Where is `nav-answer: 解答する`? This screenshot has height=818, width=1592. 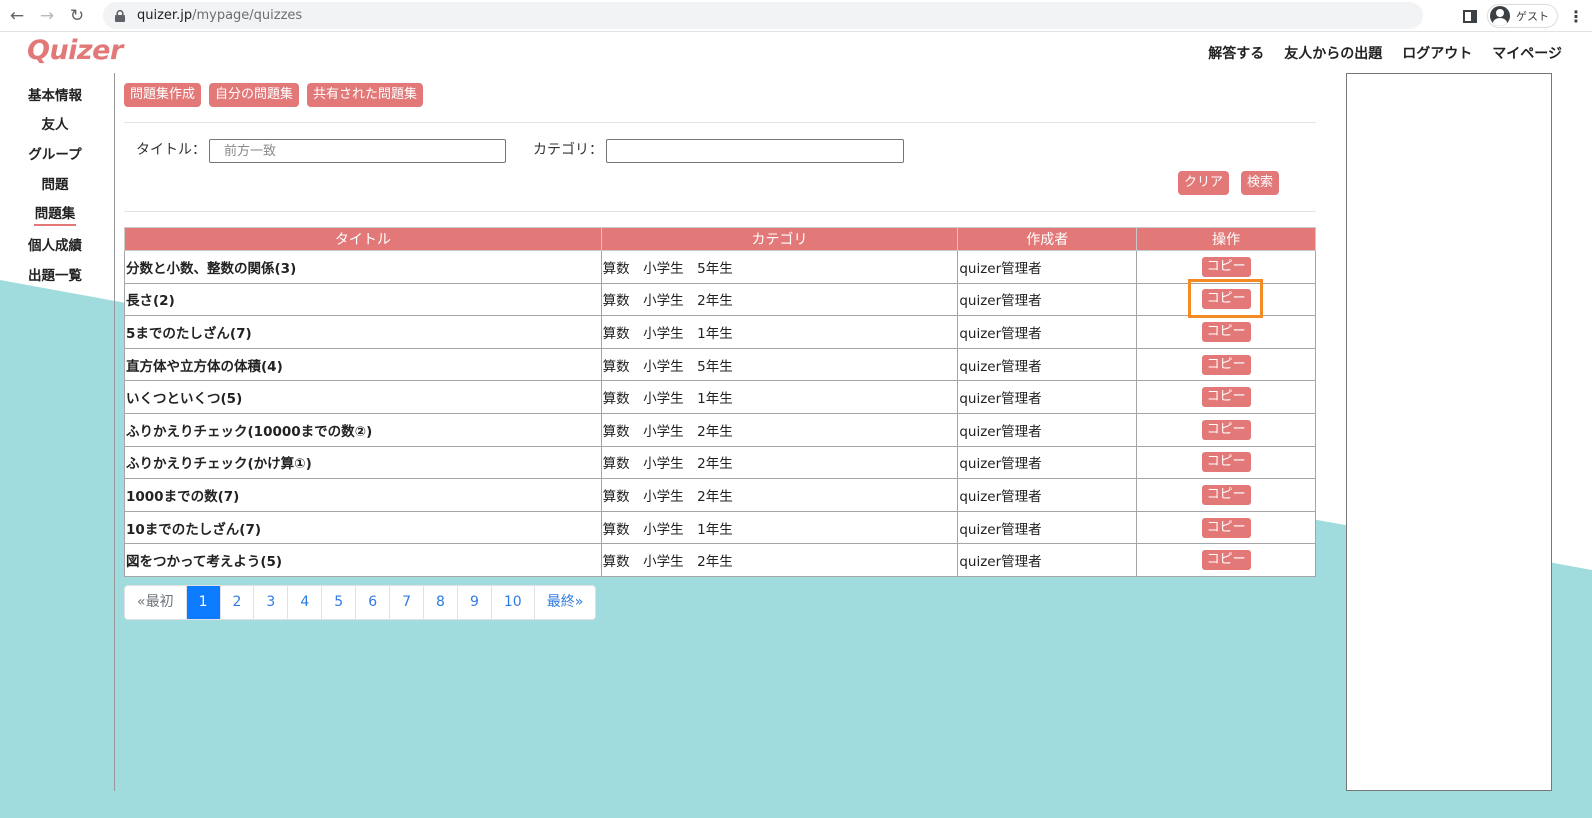
nav-answer: 解答する is located at coordinates (1236, 53).